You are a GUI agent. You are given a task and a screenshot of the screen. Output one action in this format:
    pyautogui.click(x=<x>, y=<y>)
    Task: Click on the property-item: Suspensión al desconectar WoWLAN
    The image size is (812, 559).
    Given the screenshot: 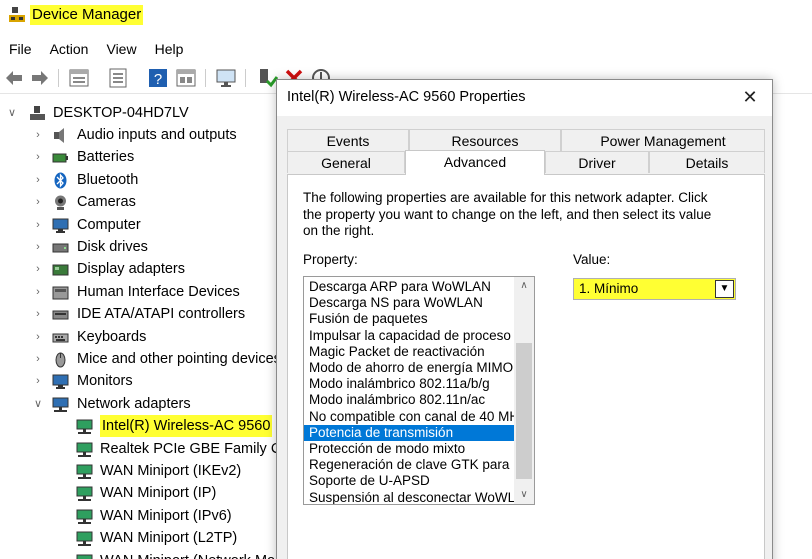 What is the action you would take?
    pyautogui.click(x=409, y=497)
    